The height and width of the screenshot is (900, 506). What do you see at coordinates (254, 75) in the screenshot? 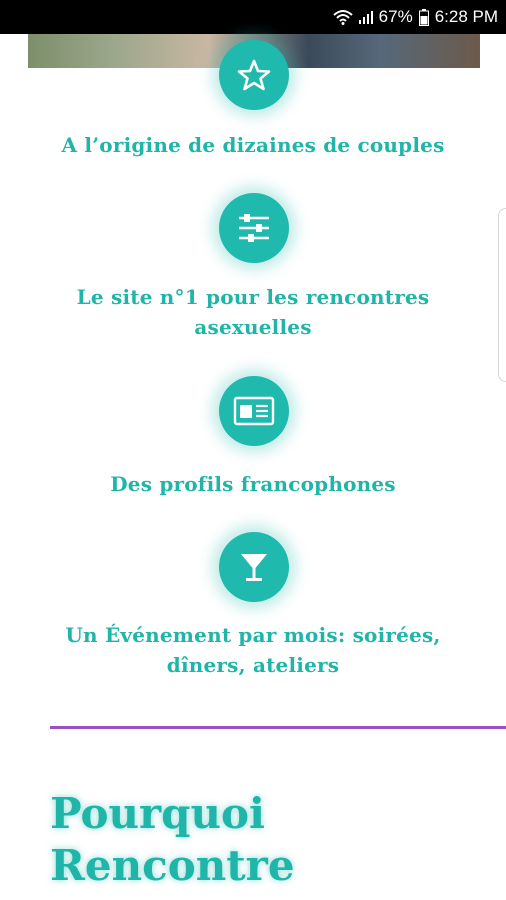
I see `star-icon` at bounding box center [254, 75].